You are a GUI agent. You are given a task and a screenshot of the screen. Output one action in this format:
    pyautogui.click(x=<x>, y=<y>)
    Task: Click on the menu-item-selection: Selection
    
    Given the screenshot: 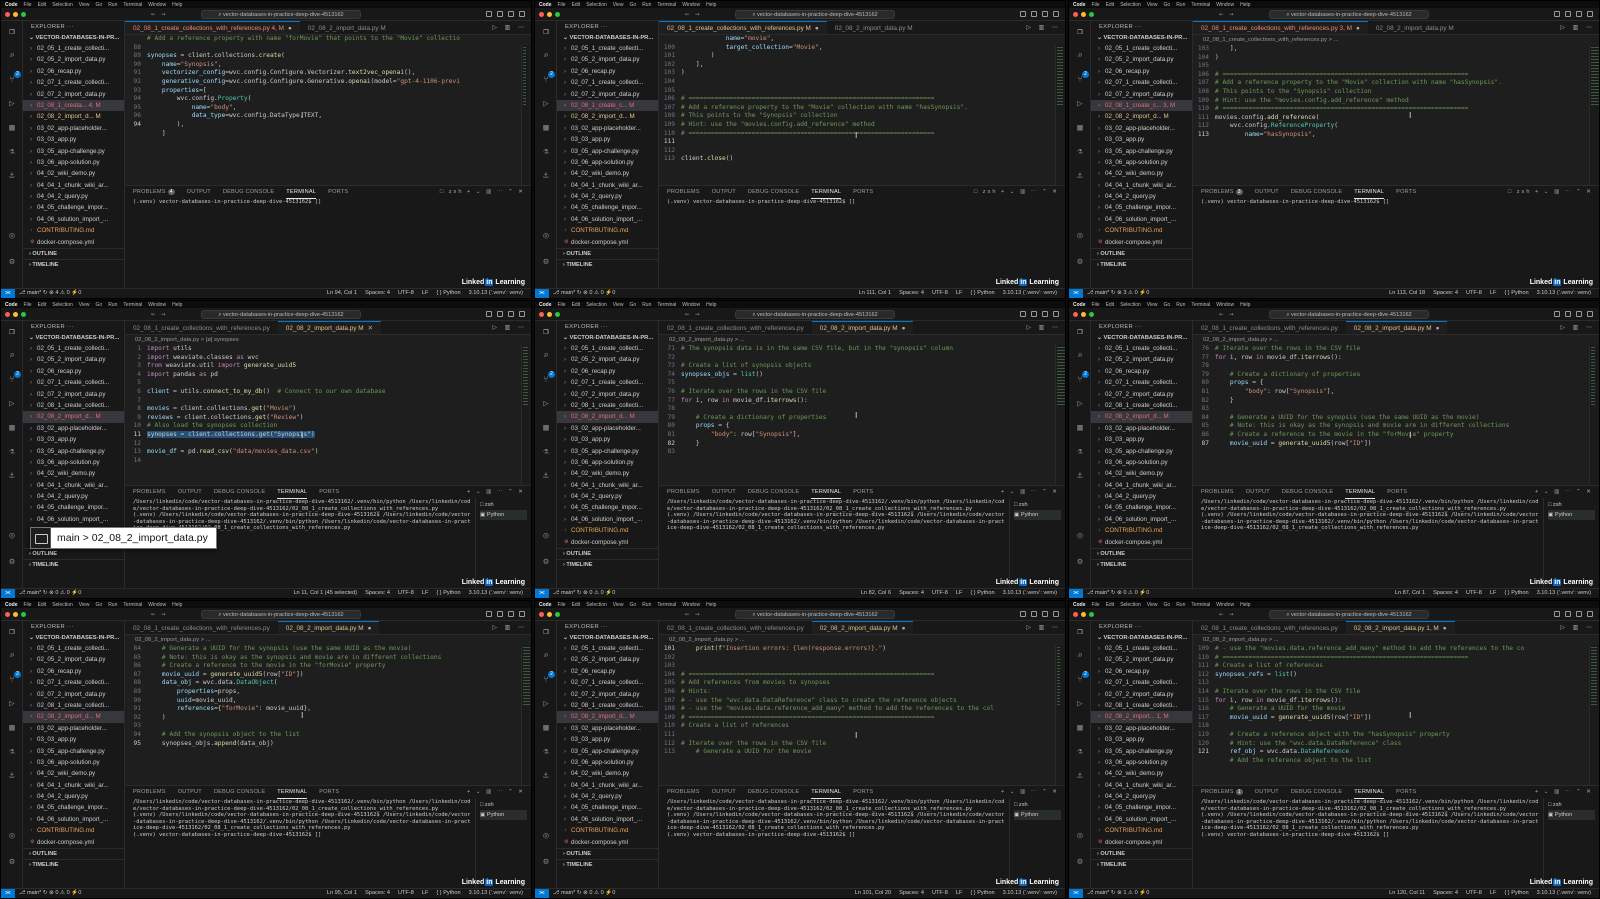 What is the action you would take?
    pyautogui.click(x=1130, y=305)
    